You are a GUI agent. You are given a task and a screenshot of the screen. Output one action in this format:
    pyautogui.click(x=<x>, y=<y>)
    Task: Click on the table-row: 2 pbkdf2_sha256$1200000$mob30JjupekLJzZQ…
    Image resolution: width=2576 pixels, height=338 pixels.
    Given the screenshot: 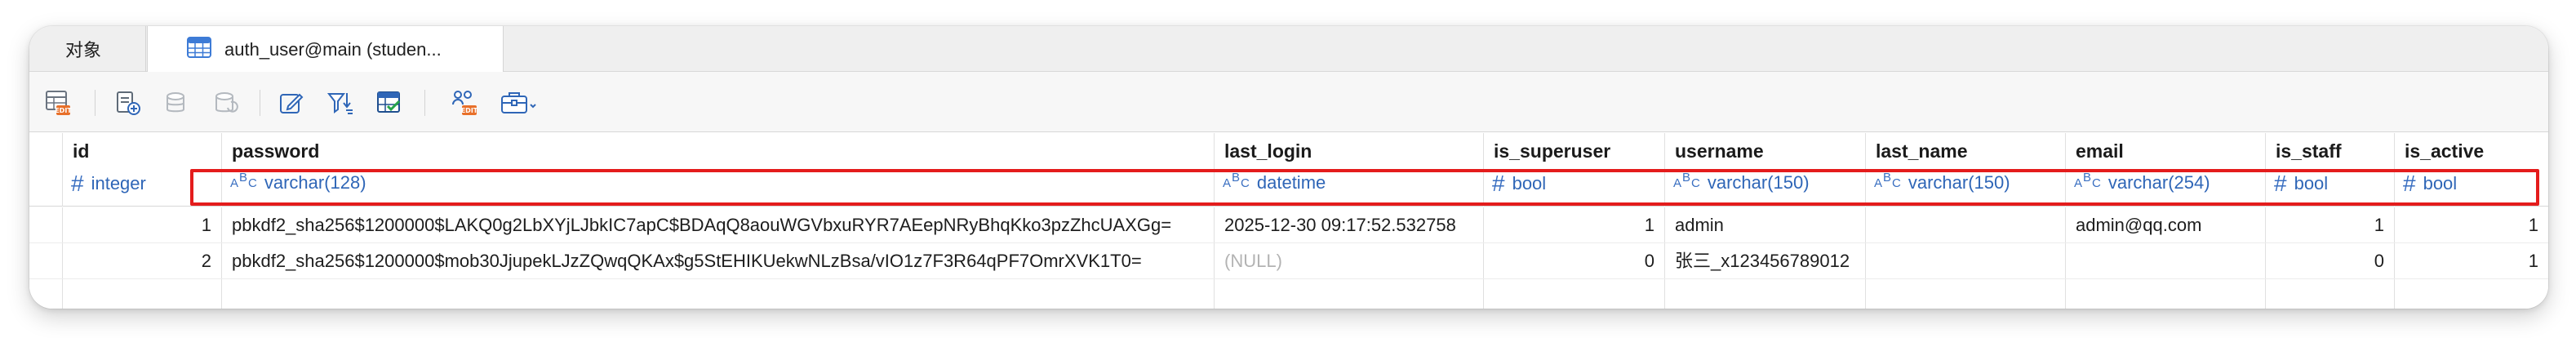 What is the action you would take?
    pyautogui.click(x=1288, y=260)
    